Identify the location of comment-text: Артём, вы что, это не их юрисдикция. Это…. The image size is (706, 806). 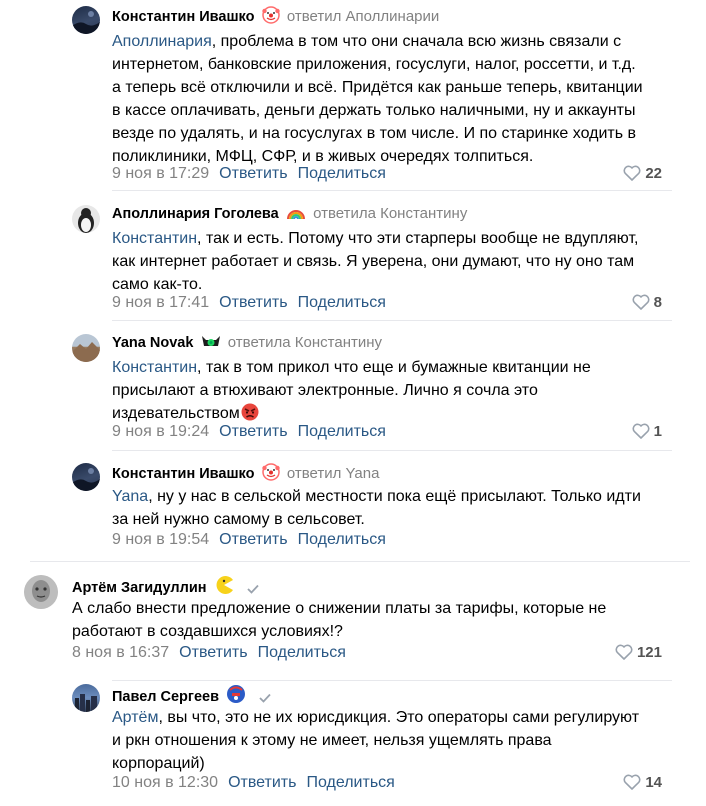
(392, 740).